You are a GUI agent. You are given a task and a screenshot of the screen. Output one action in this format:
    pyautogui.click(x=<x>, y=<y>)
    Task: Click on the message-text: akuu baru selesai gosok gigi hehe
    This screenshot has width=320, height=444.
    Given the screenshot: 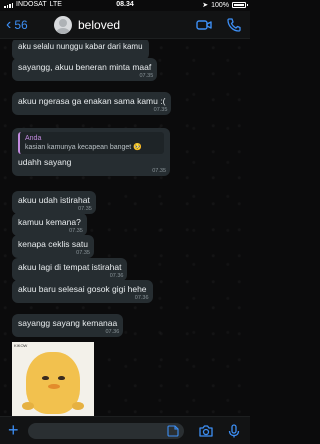 What is the action you would take?
    pyautogui.click(x=82, y=289)
    